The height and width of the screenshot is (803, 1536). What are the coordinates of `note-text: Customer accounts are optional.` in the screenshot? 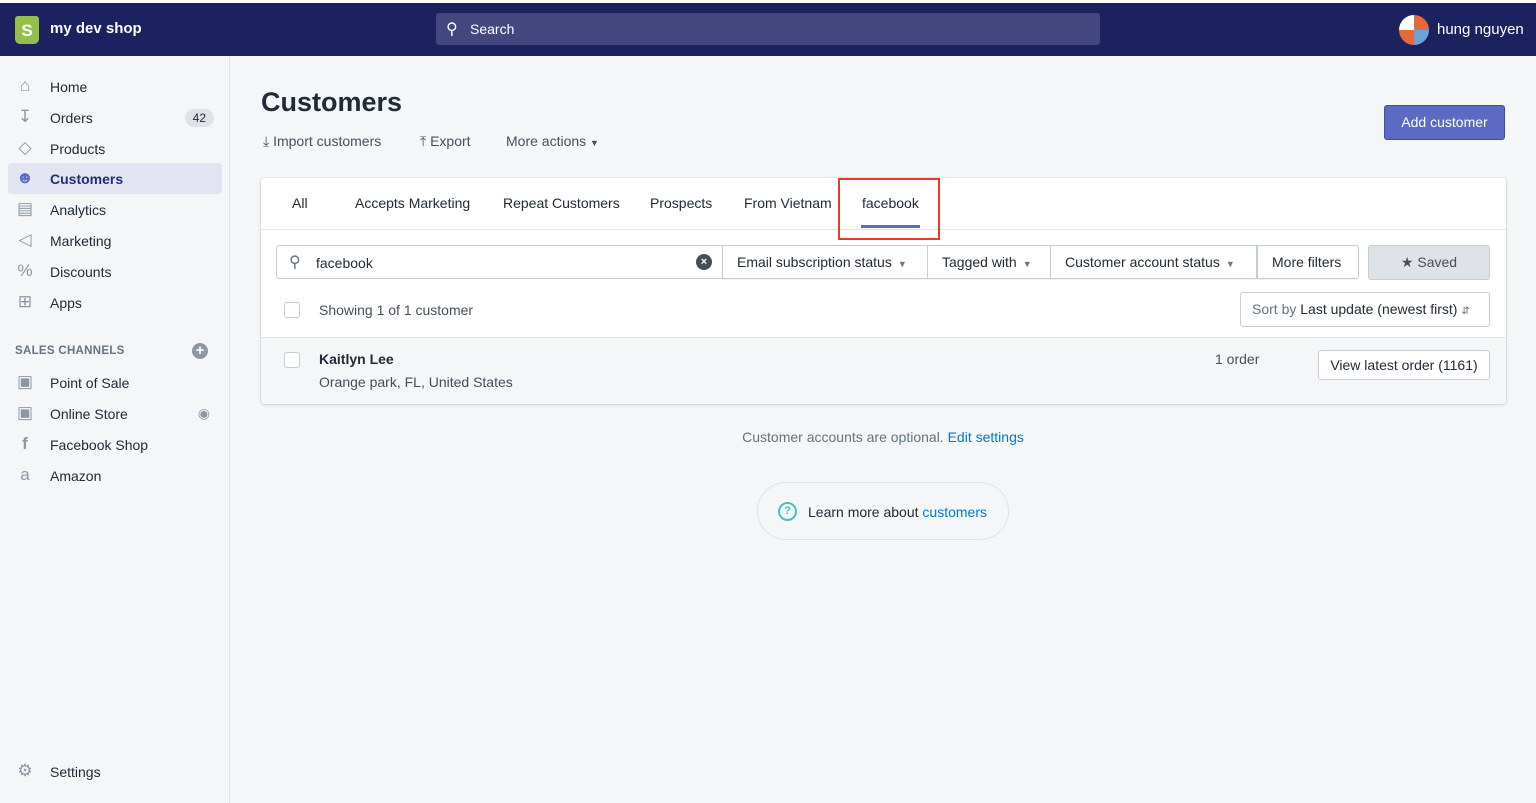 It's located at (843, 437).